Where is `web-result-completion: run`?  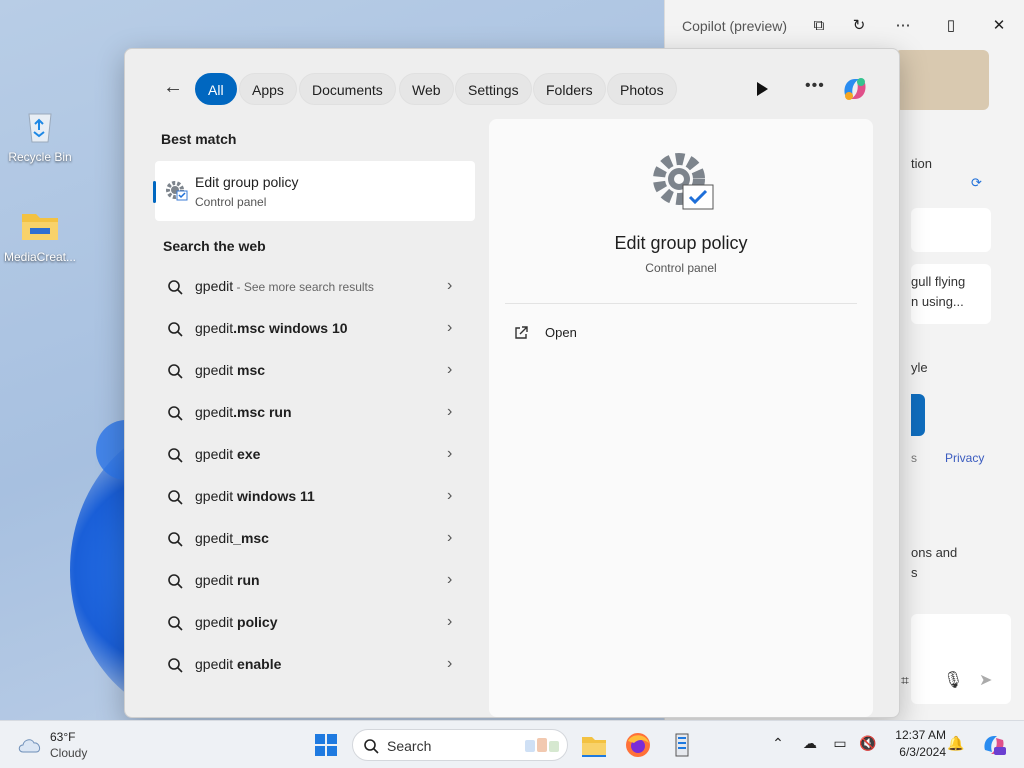
web-result-completion: run is located at coordinates (246, 580).